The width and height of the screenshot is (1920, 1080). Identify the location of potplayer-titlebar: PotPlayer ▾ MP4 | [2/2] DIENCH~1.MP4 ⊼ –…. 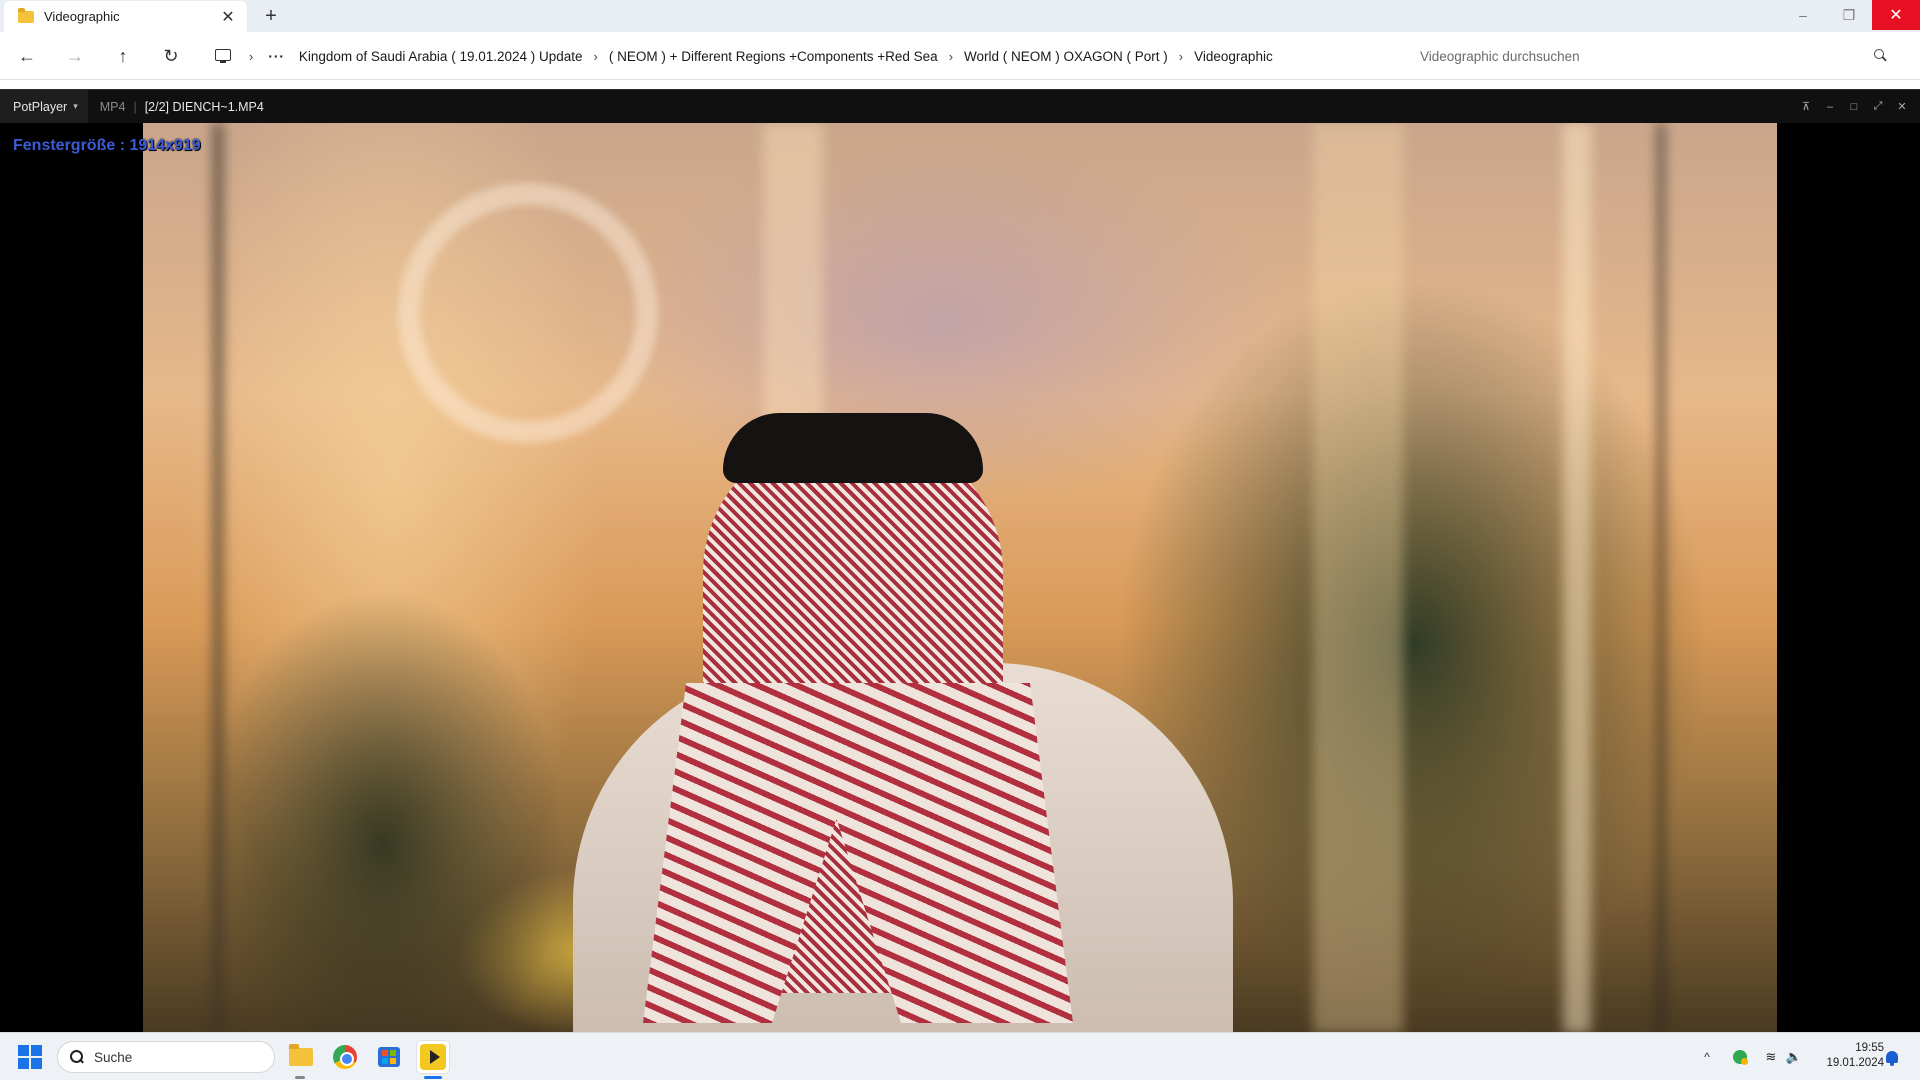
(960, 106).